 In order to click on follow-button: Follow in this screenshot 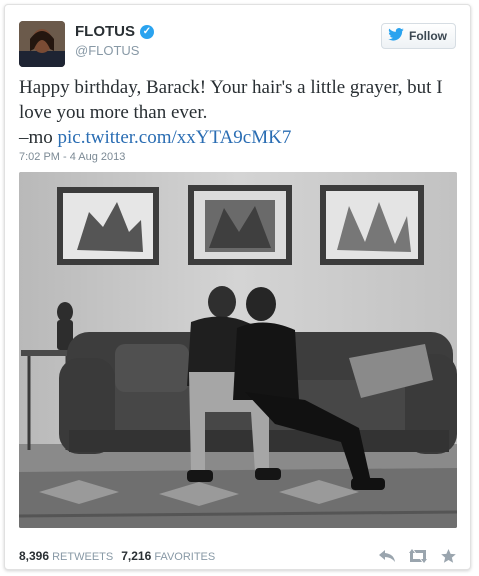, I will do `click(418, 36)`.